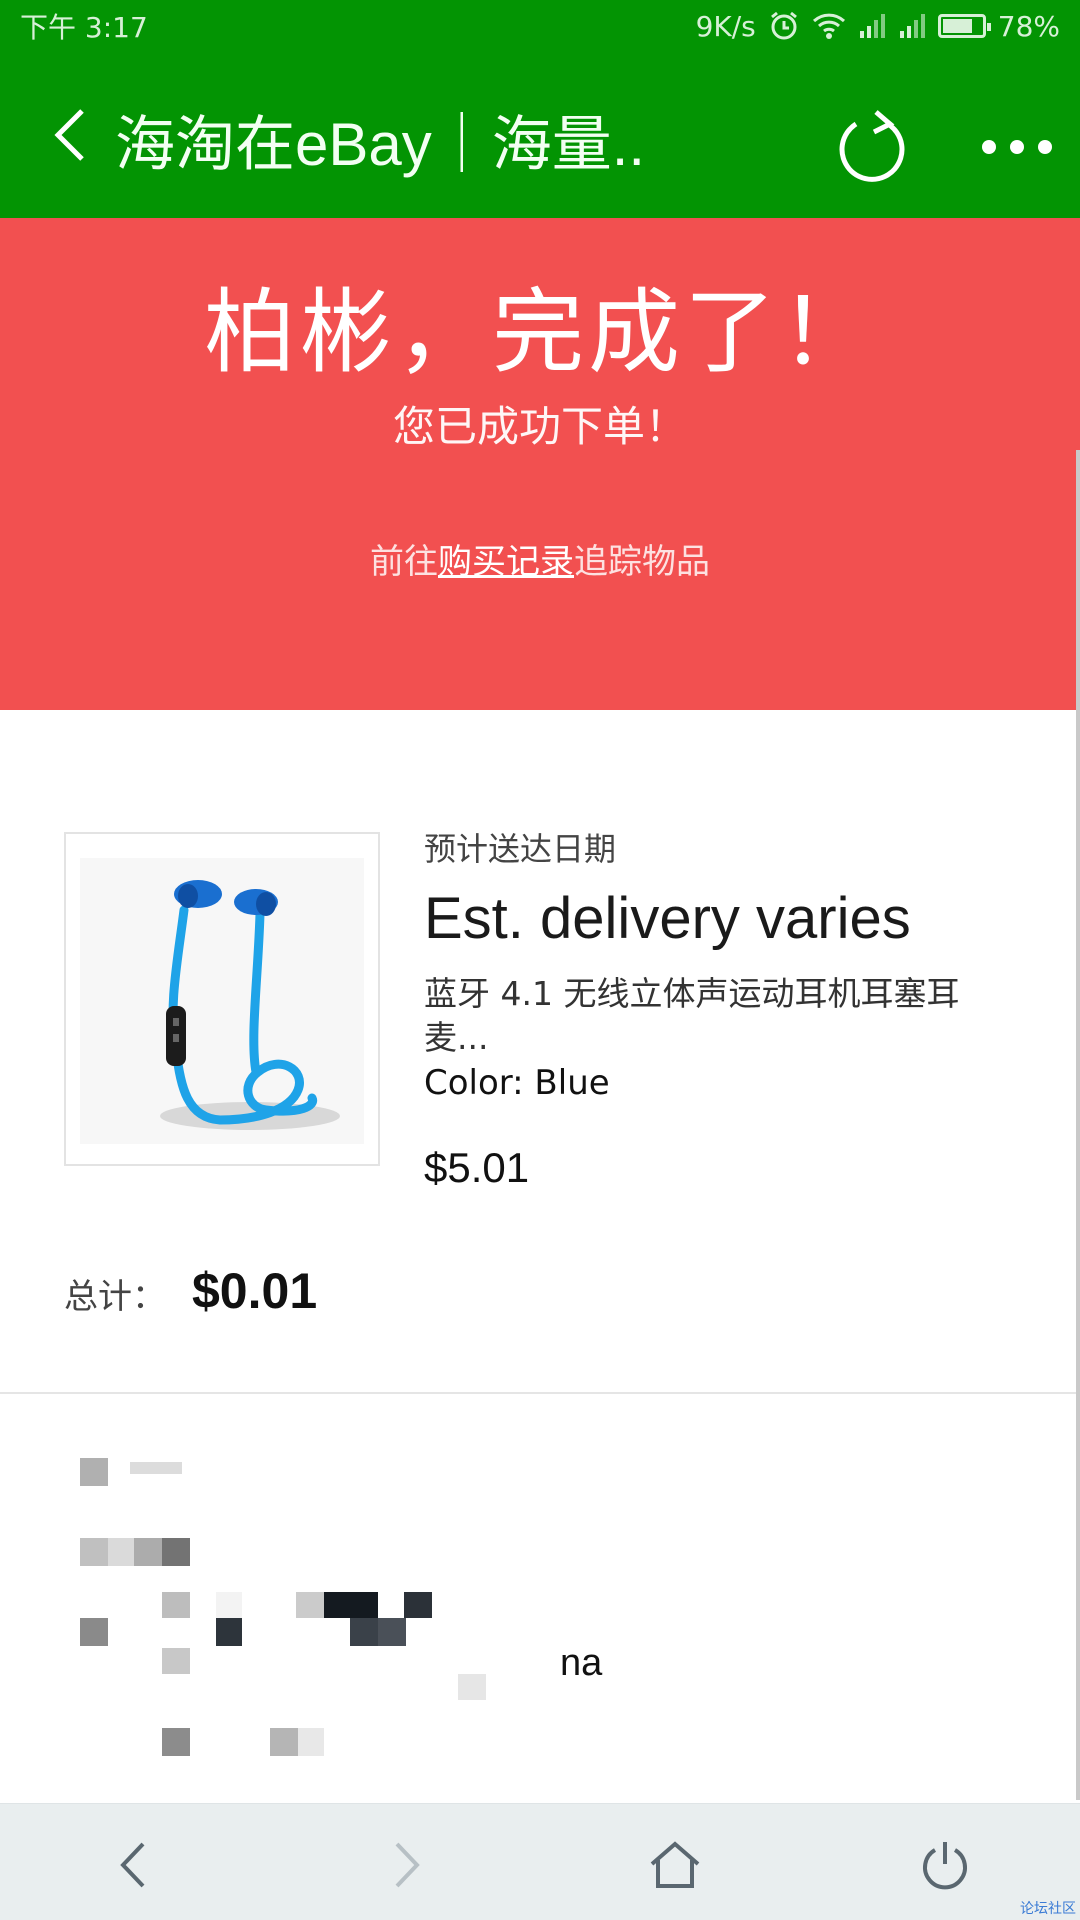 The width and height of the screenshot is (1080, 1920). What do you see at coordinates (255, 1291) in the screenshot?
I see `total-value: $0.01` at bounding box center [255, 1291].